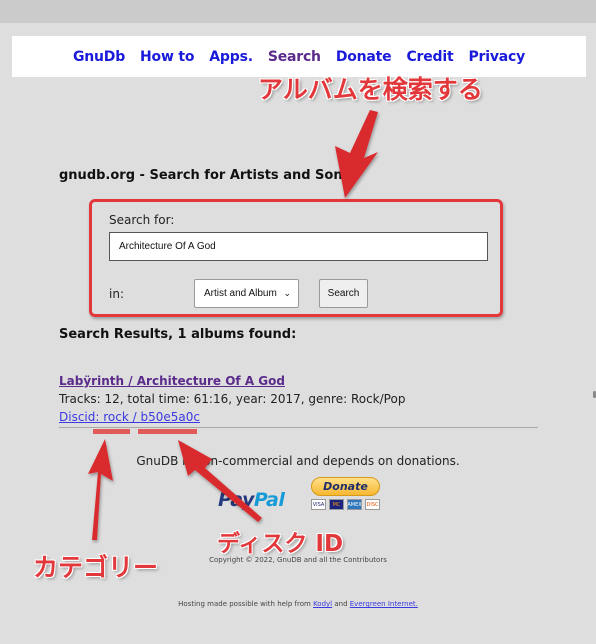 Image resolution: width=596 pixels, height=644 pixels. What do you see at coordinates (220, 481) in the screenshot?
I see `arrow-to-discid` at bounding box center [220, 481].